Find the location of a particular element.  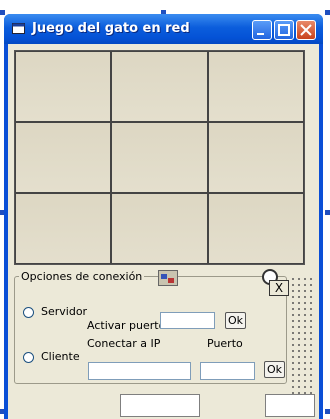

close-small-button: X is located at coordinates (279, 288).